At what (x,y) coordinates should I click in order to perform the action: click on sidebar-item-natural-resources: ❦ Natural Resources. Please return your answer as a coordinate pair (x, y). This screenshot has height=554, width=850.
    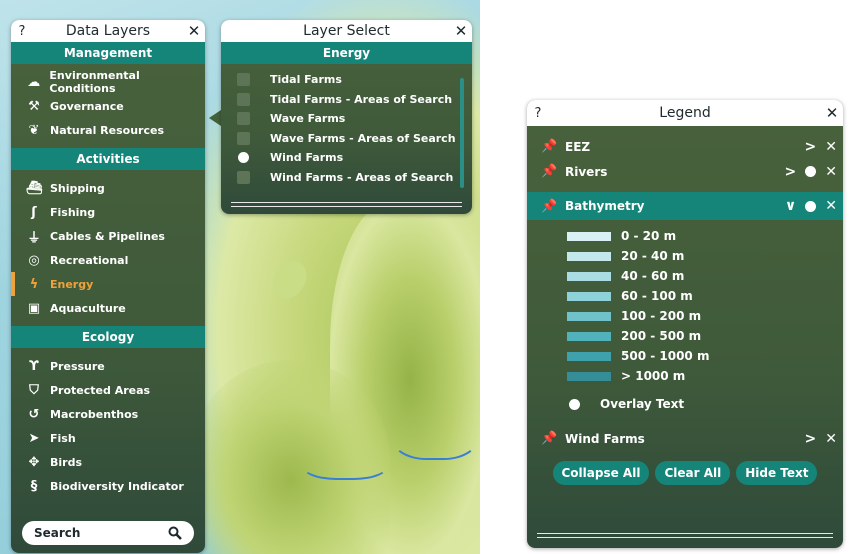
    Looking at the image, I should click on (108, 130).